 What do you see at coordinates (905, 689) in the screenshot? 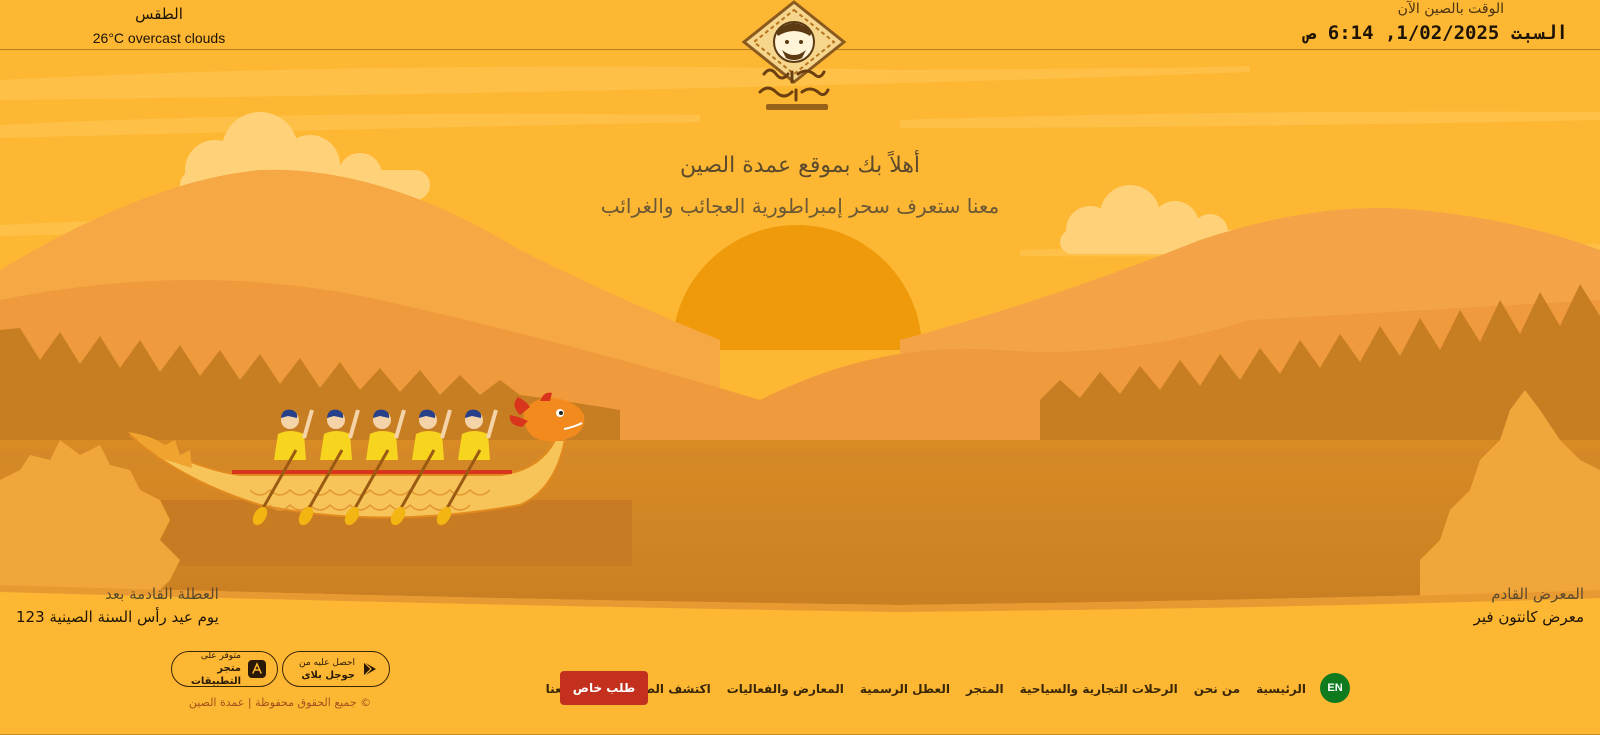
I see `nav-item-holidays: العطل الرسمية` at bounding box center [905, 689].